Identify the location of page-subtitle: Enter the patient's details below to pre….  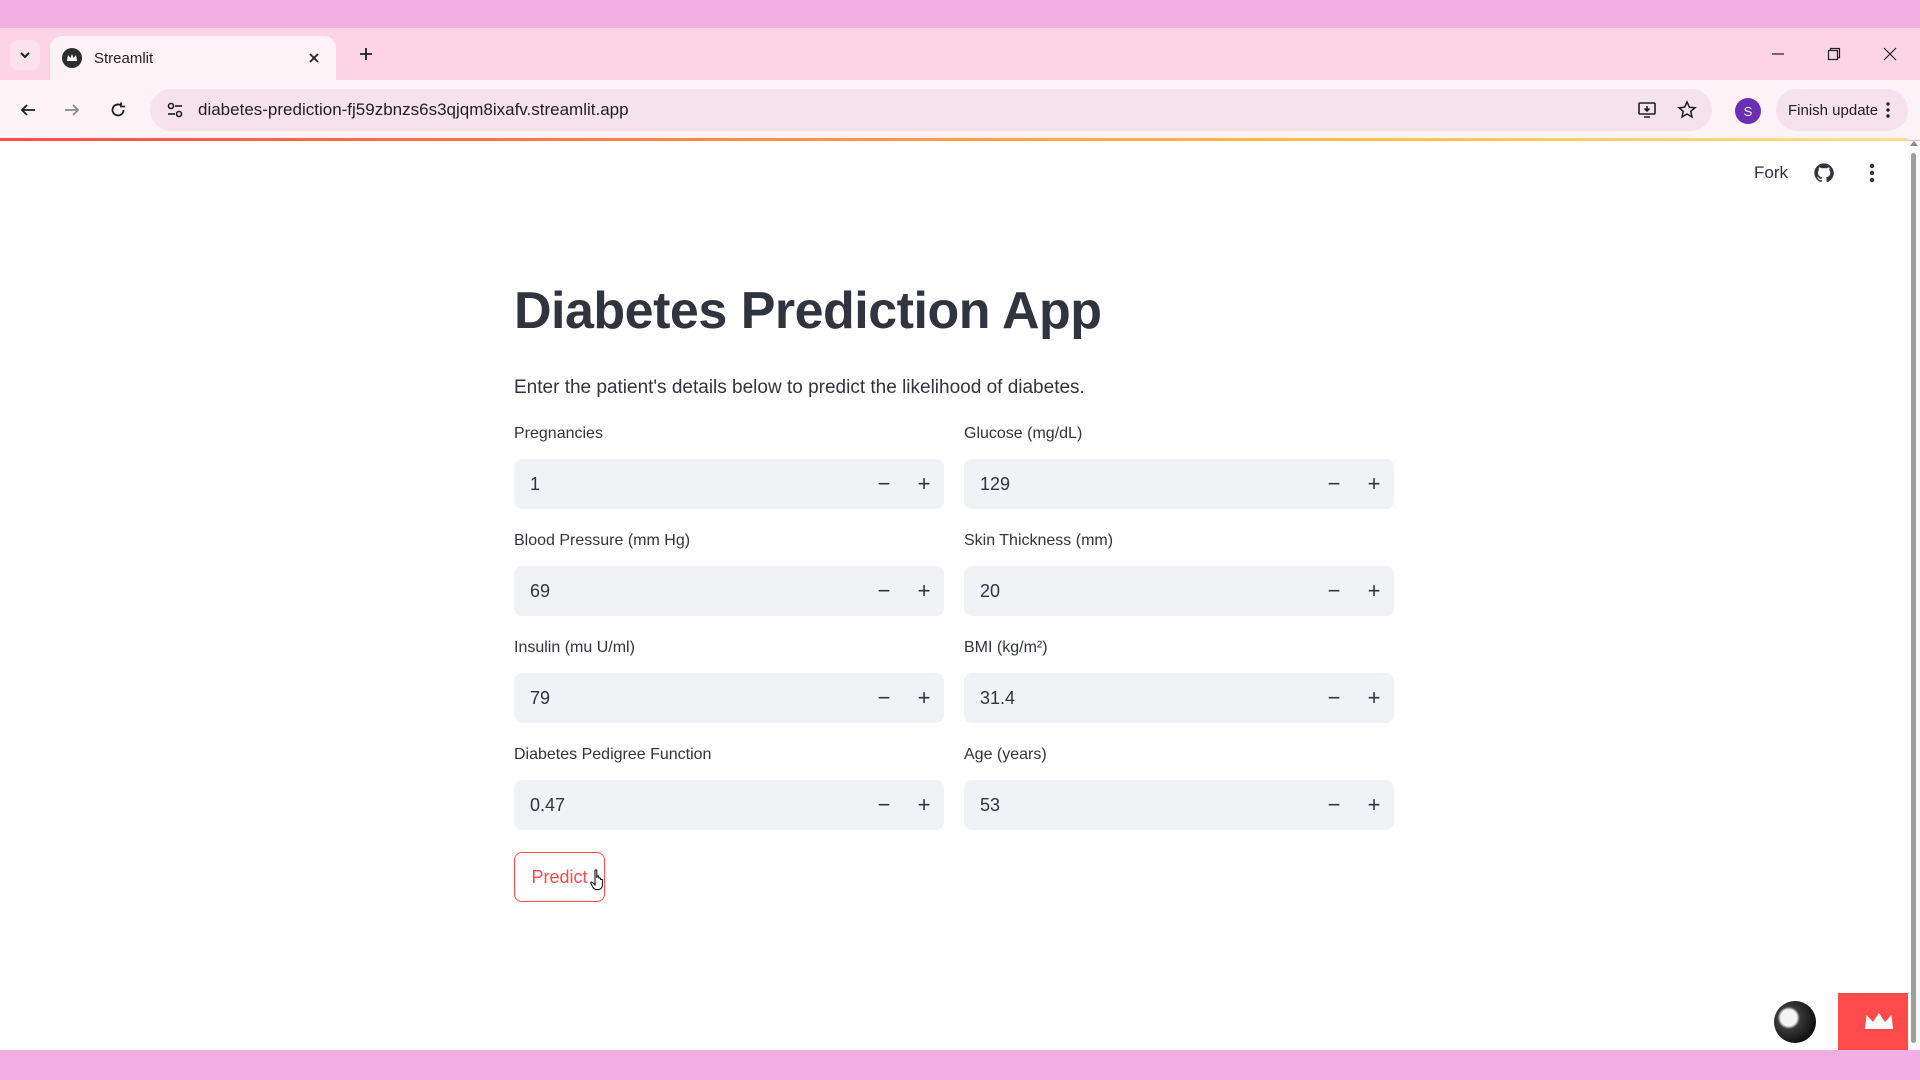
(799, 387).